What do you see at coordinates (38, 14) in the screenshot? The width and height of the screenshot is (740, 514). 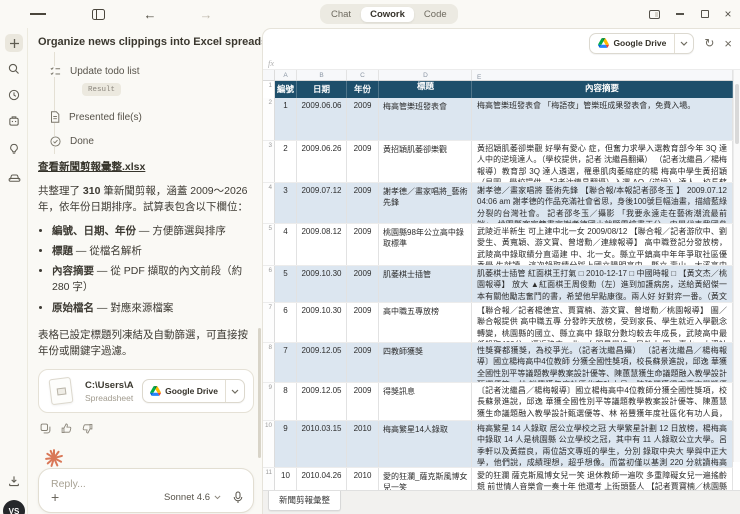 I see `menu-icon` at bounding box center [38, 14].